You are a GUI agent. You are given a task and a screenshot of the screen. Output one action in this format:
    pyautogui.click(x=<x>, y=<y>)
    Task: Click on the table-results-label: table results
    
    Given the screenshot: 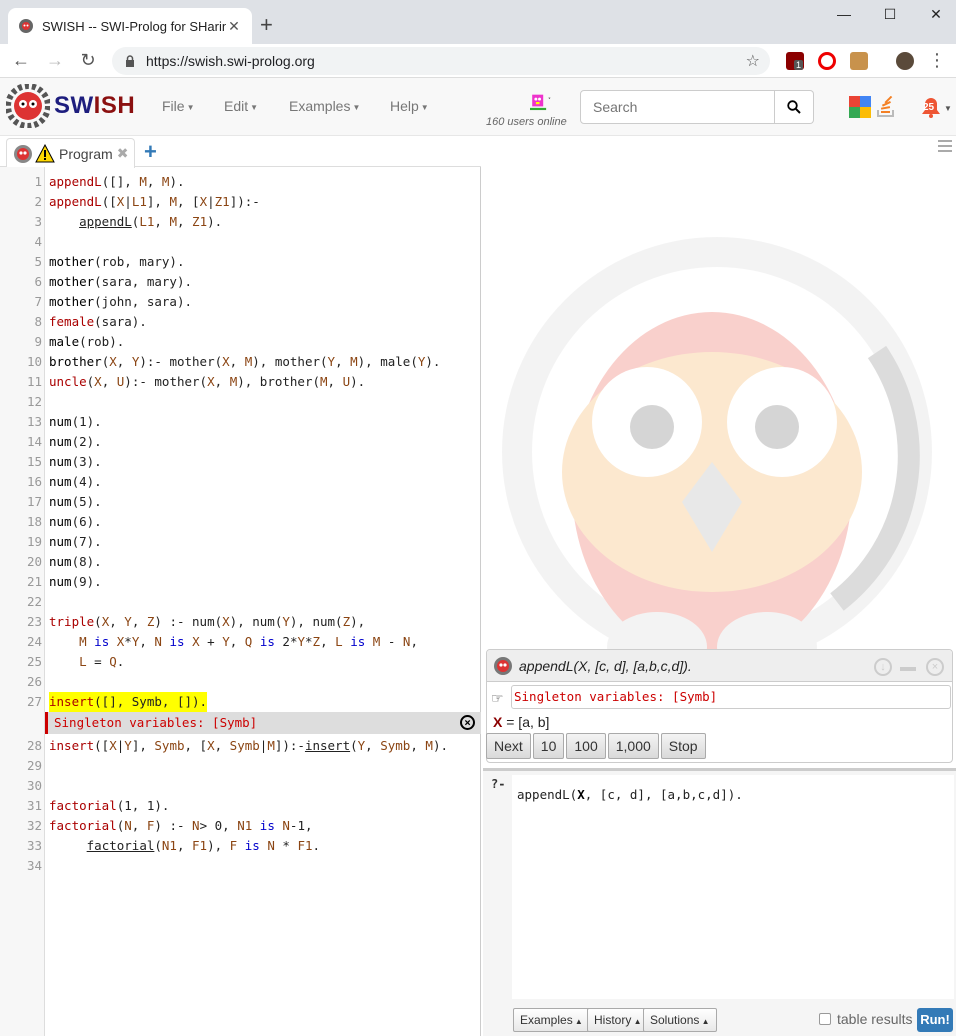 What is the action you would take?
    pyautogui.click(x=875, y=1019)
    